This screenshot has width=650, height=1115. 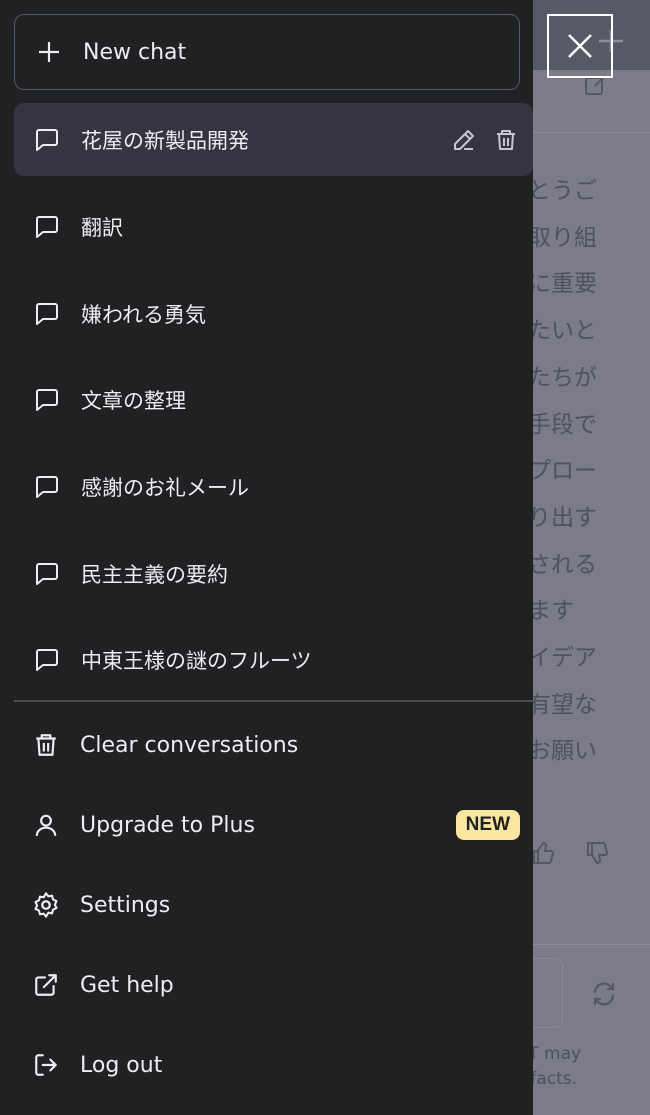 I want to click on gear-icon, so click(x=46, y=905).